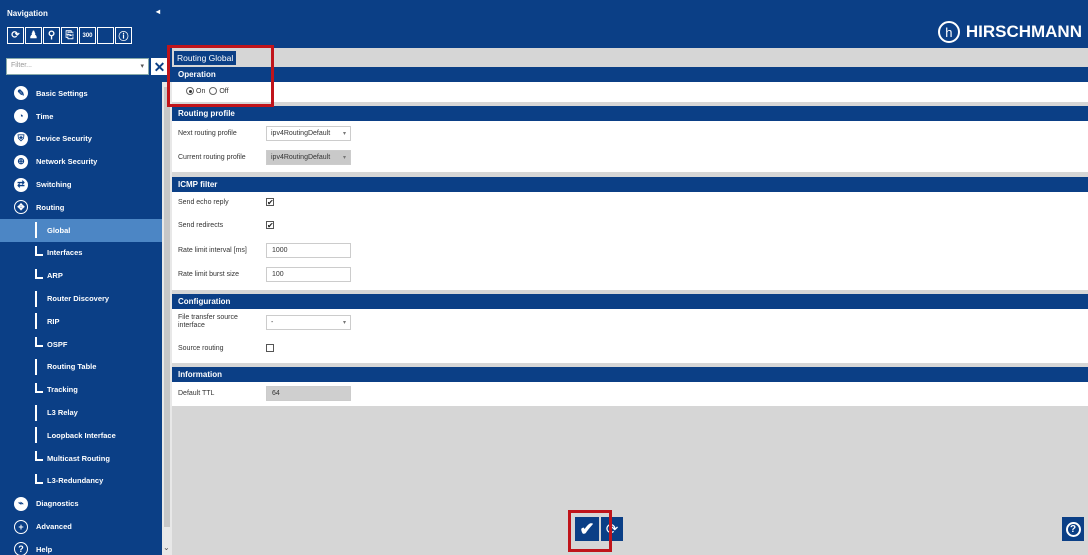 The height and width of the screenshot is (555, 1088). What do you see at coordinates (301, 157) in the screenshot?
I see `current-routing-profile-value: ipv4RoutingDefault` at bounding box center [301, 157].